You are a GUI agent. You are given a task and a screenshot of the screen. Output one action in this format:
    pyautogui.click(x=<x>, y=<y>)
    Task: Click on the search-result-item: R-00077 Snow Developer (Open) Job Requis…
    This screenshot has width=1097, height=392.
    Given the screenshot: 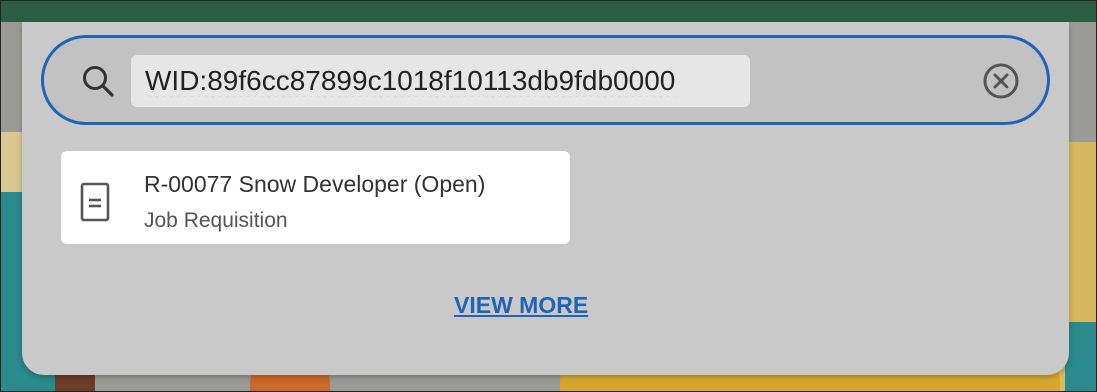 What is the action you would take?
    pyautogui.click(x=315, y=197)
    